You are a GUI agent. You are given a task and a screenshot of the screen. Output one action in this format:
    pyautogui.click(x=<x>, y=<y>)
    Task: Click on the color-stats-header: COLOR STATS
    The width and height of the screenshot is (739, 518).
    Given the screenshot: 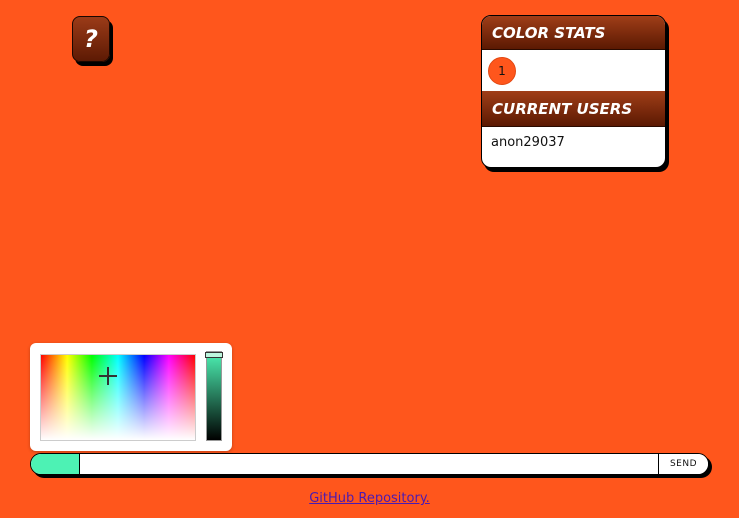 What is the action you would take?
    pyautogui.click(x=573, y=33)
    